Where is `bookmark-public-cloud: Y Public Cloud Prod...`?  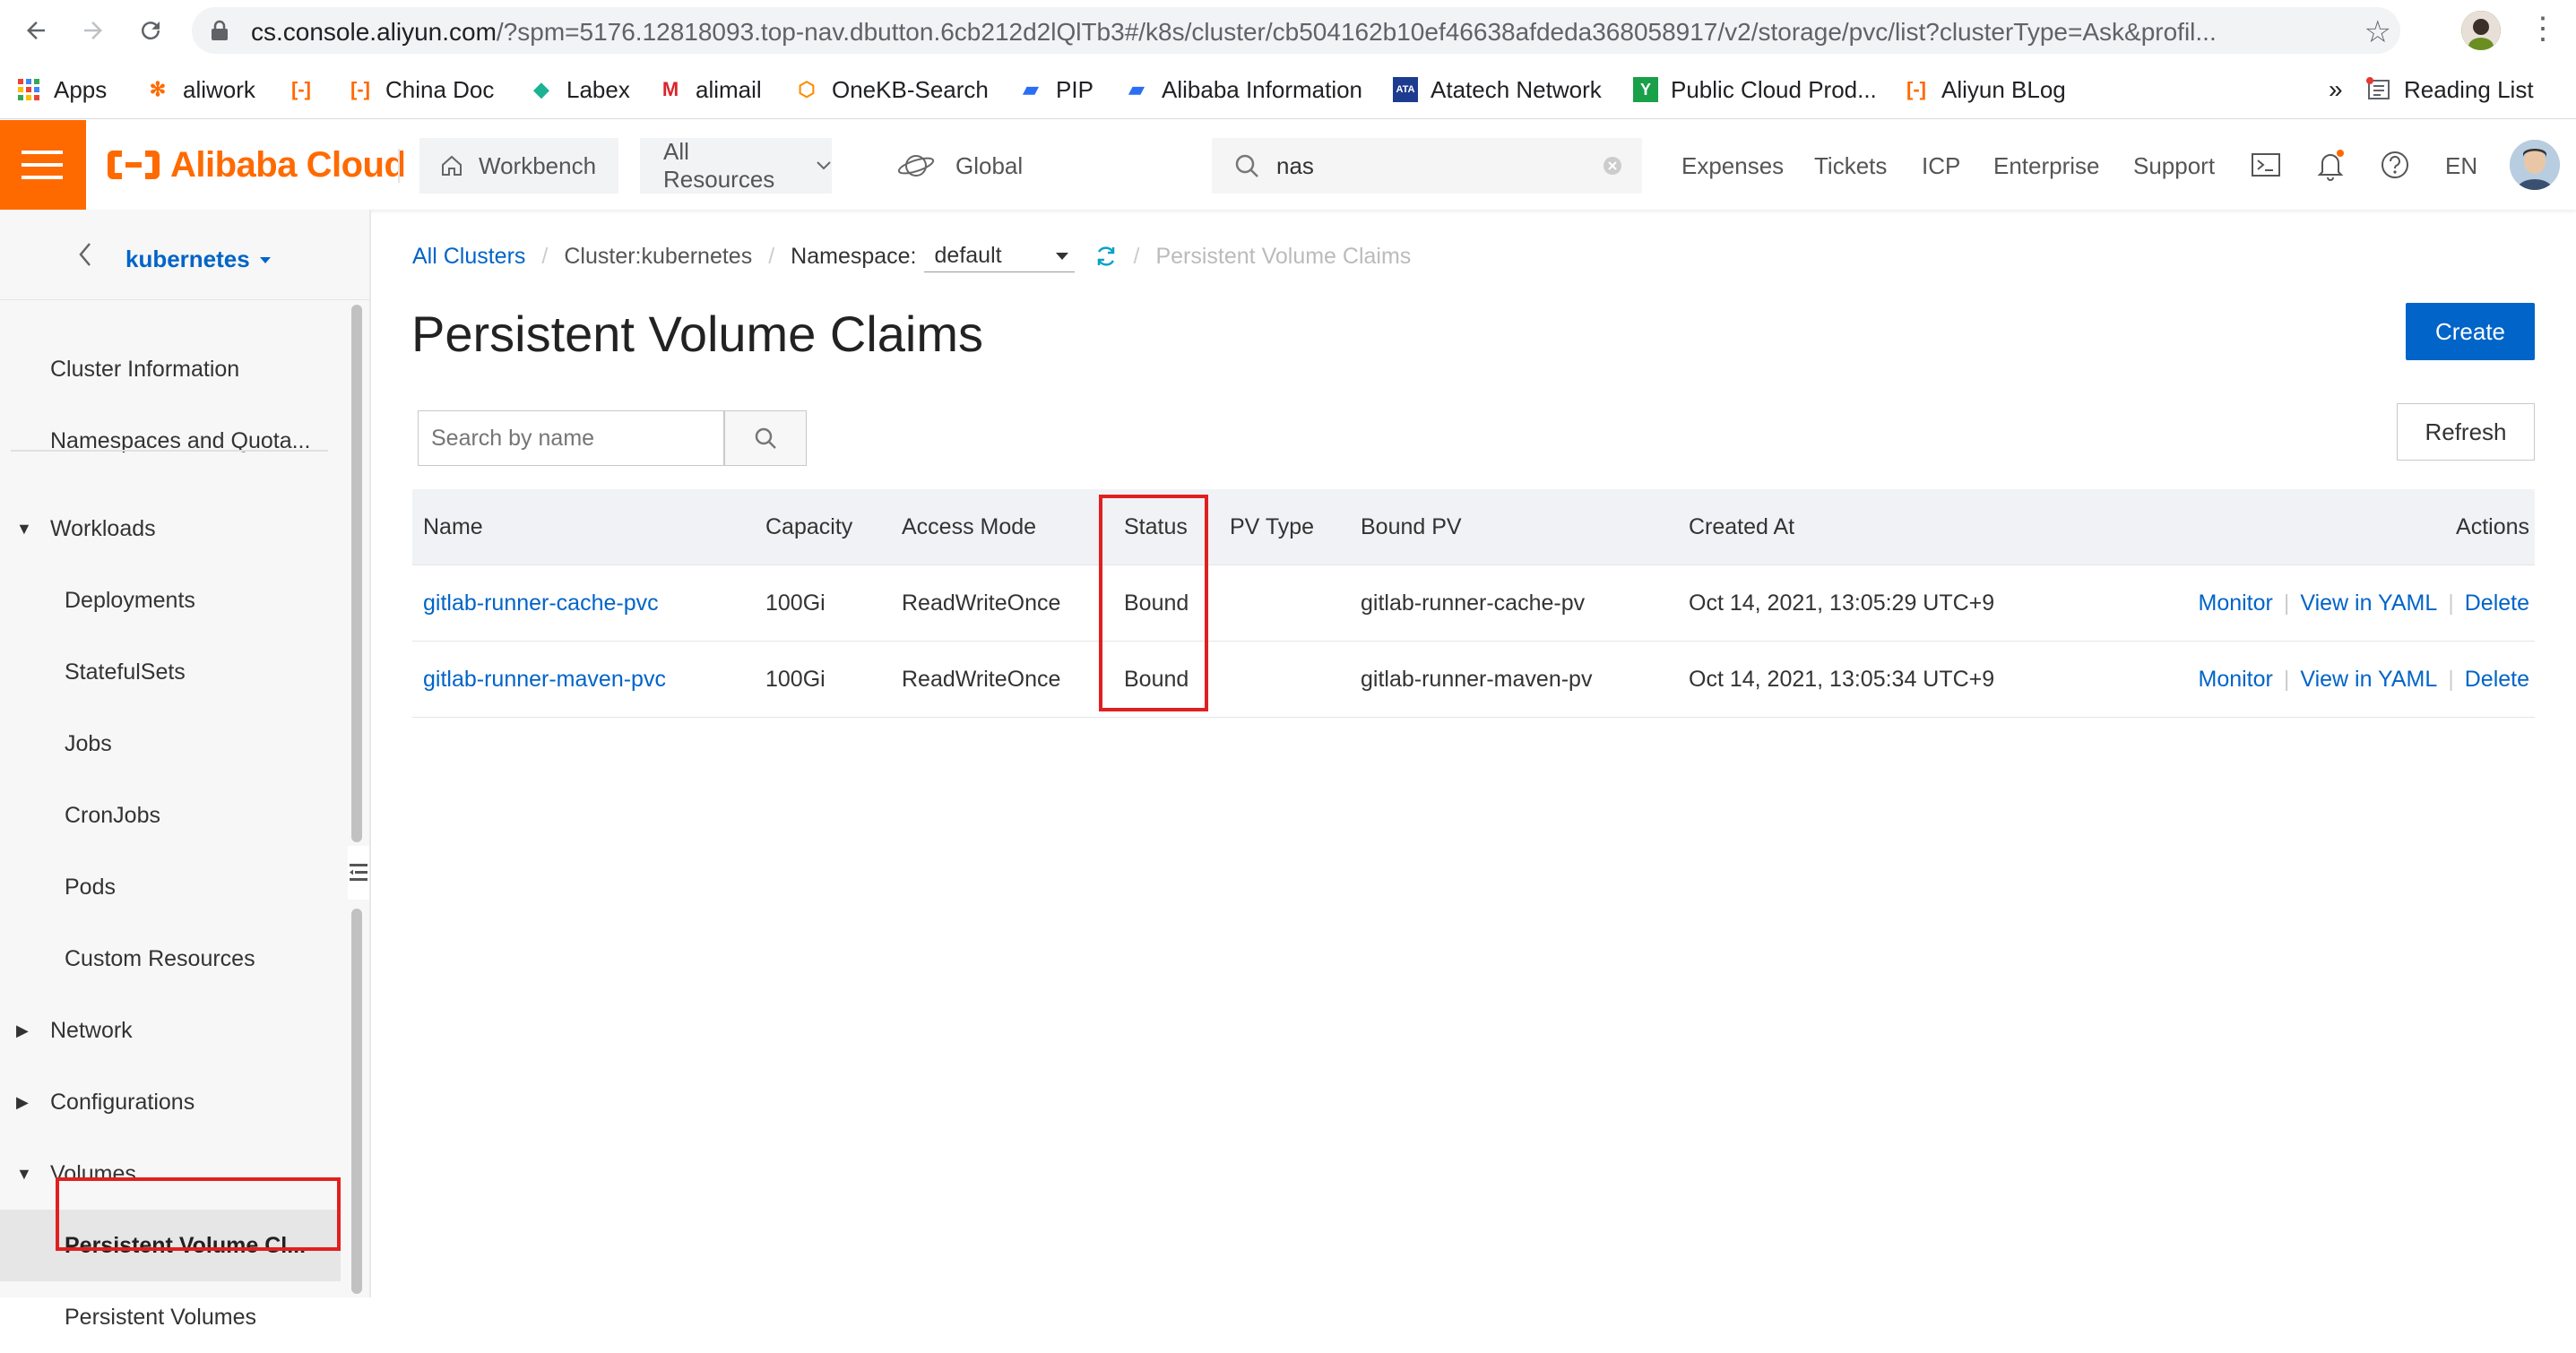
bookmark-public-cloud: Y Public Cloud Prod... is located at coordinates (1755, 89).